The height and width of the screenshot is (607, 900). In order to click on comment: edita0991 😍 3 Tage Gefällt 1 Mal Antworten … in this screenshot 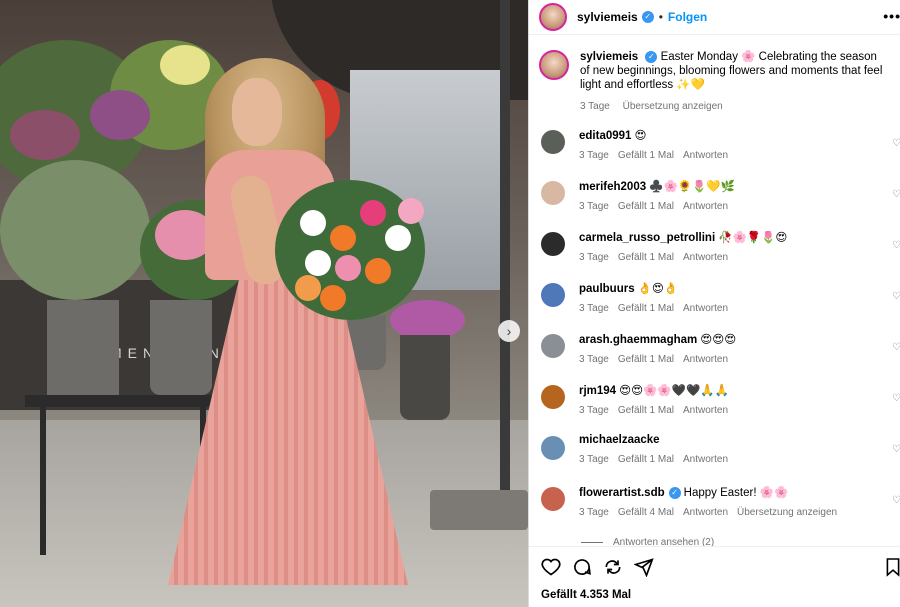, I will do `click(720, 148)`.